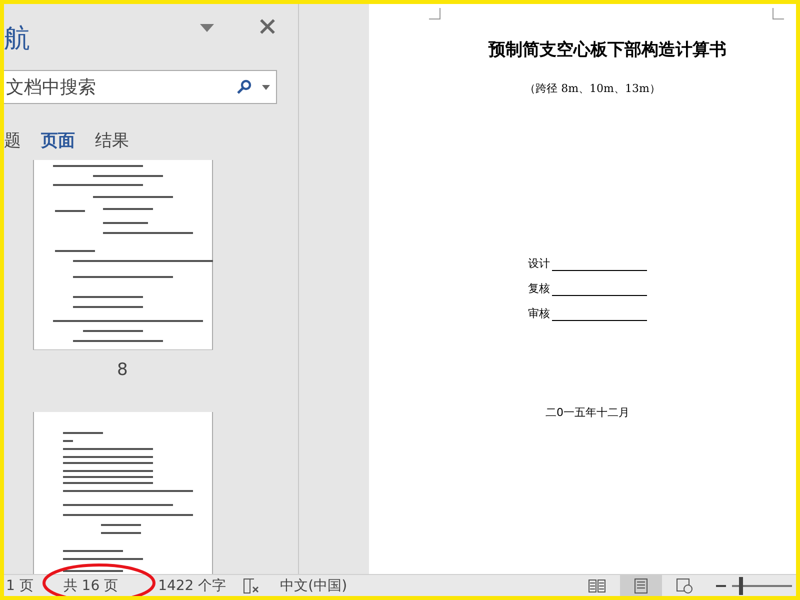 This screenshot has width=800, height=600. Describe the element at coordinates (588, 412) in the screenshot. I see `document-date: 二0一五年十二月` at that location.